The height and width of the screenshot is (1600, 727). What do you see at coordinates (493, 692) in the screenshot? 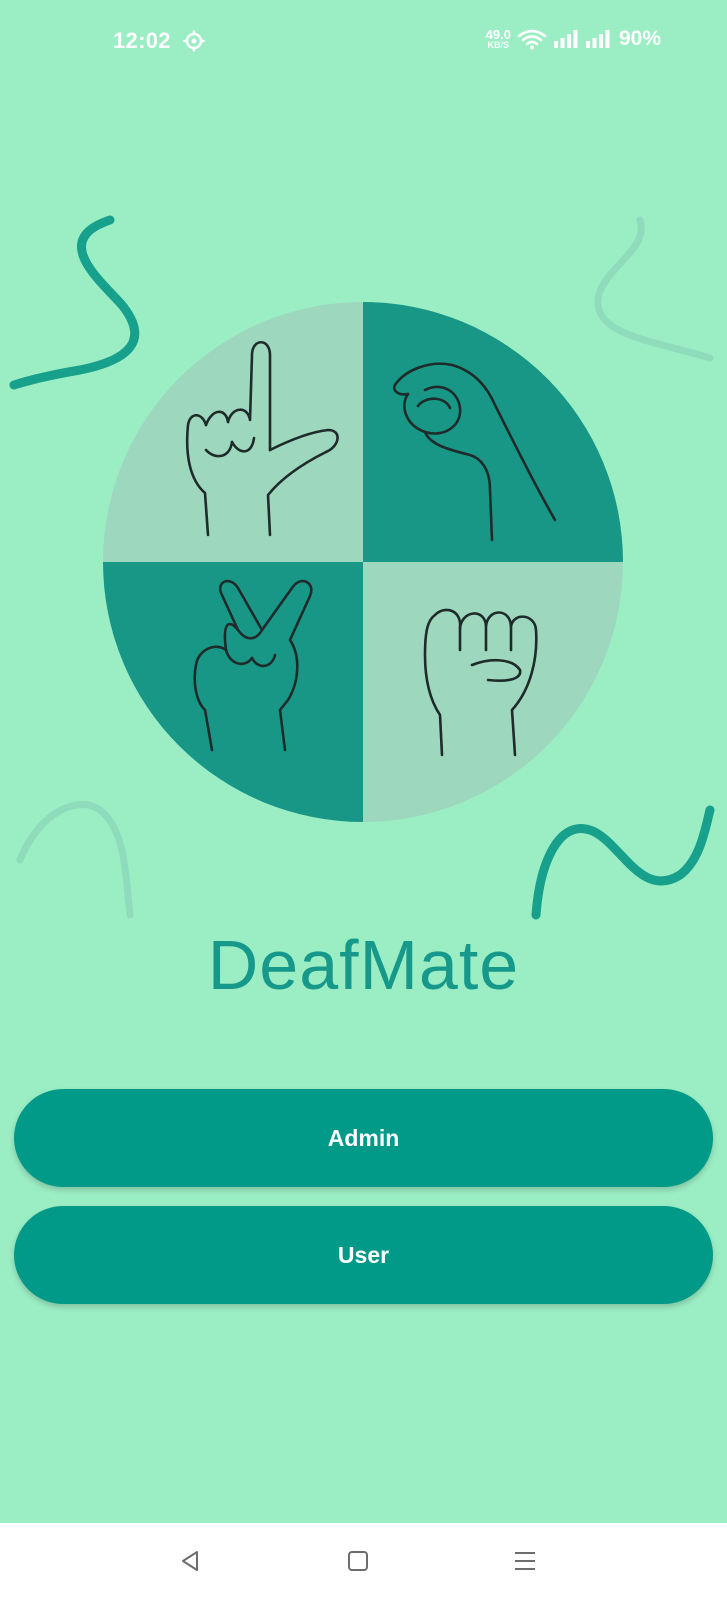
I see `quadrant-bottom-right` at bounding box center [493, 692].